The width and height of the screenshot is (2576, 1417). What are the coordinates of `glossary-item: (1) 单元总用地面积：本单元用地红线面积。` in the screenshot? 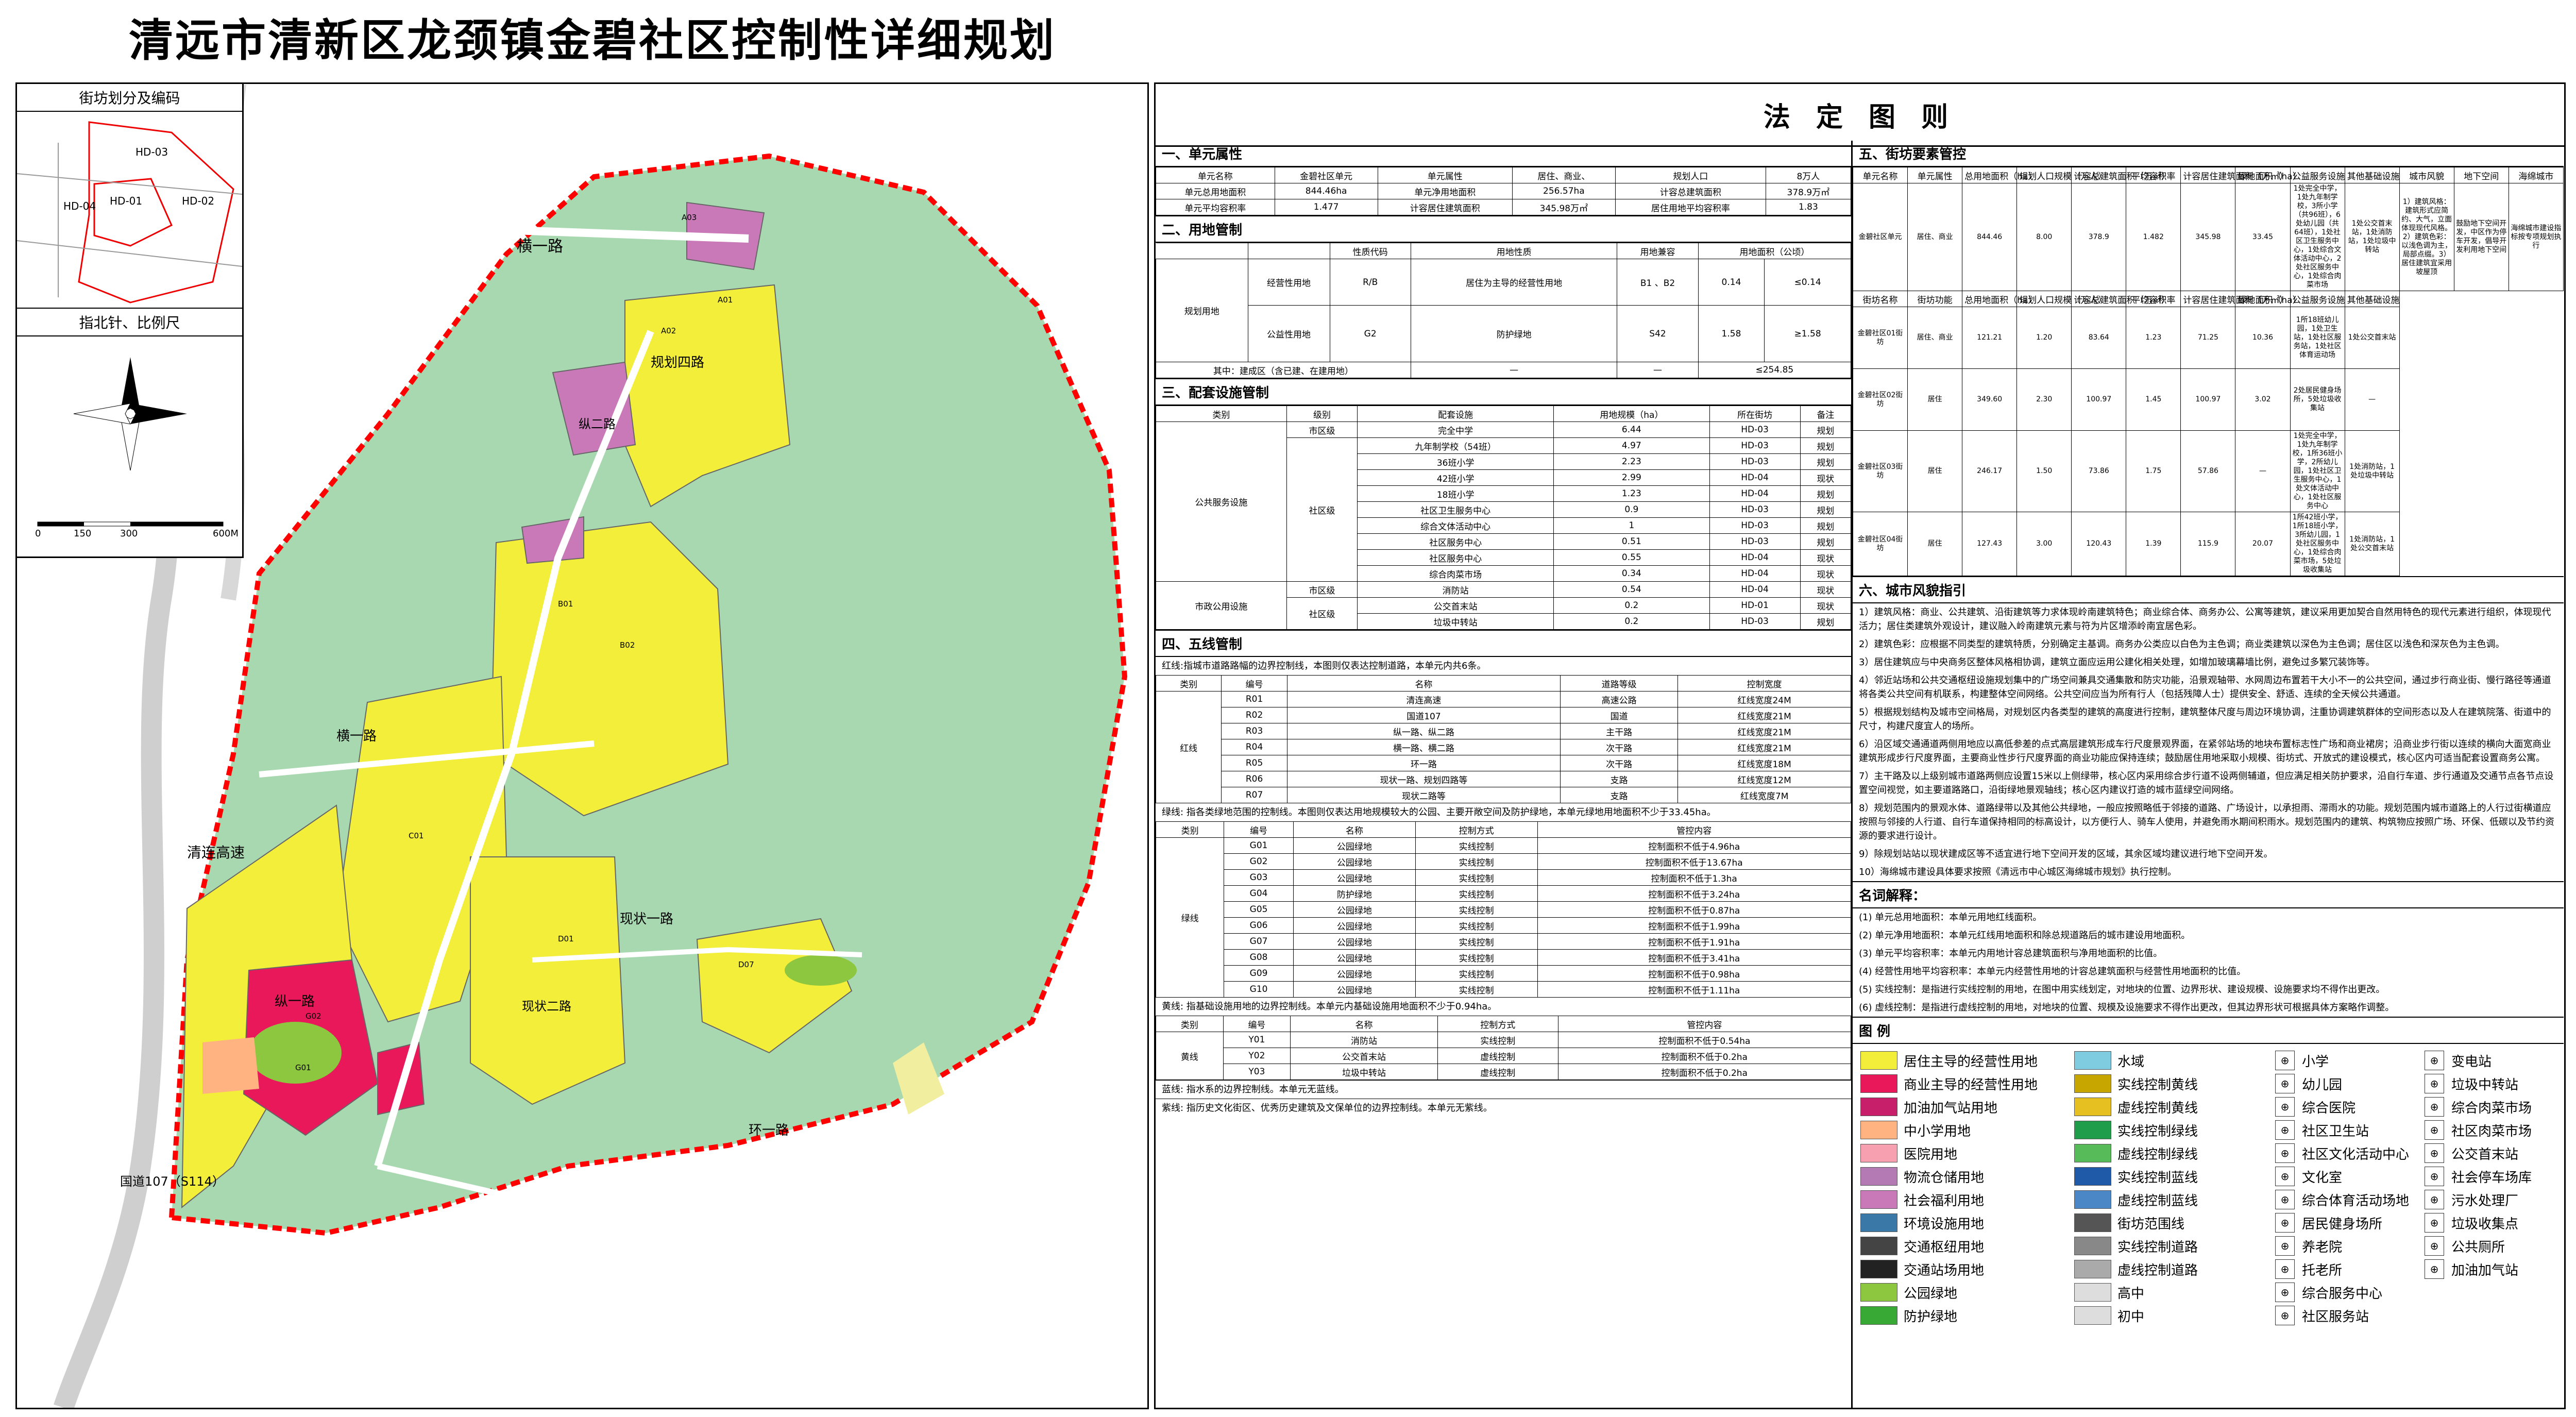 It's located at (1950, 918).